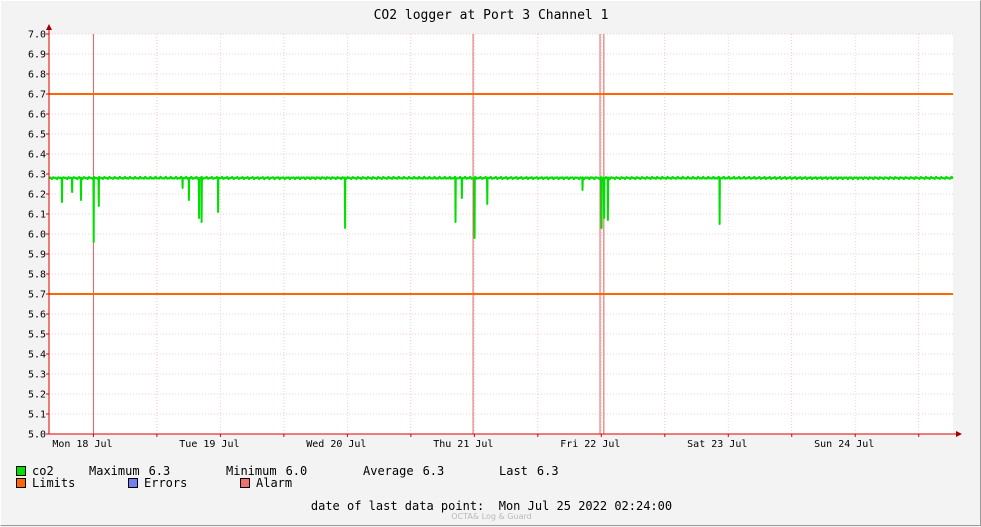  What do you see at coordinates (513, 471) in the screenshot?
I see `stat-last-label: Last` at bounding box center [513, 471].